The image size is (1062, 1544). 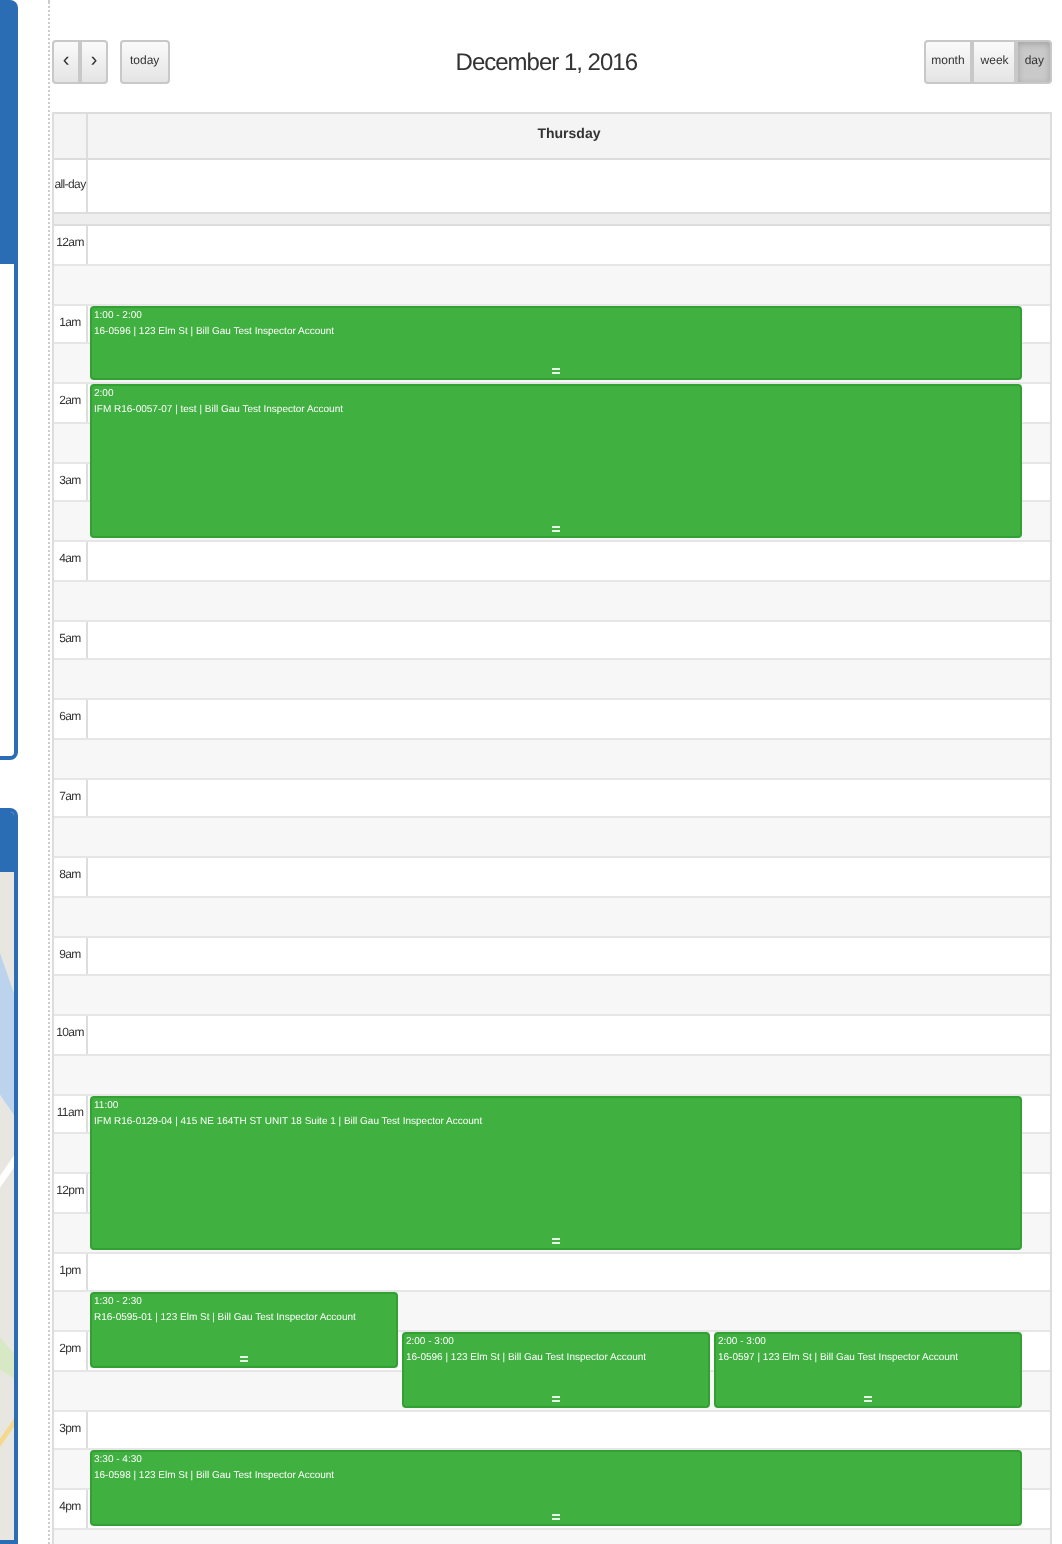 What do you see at coordinates (546, 61) in the screenshot?
I see `calendar-title: December 1, 2016` at bounding box center [546, 61].